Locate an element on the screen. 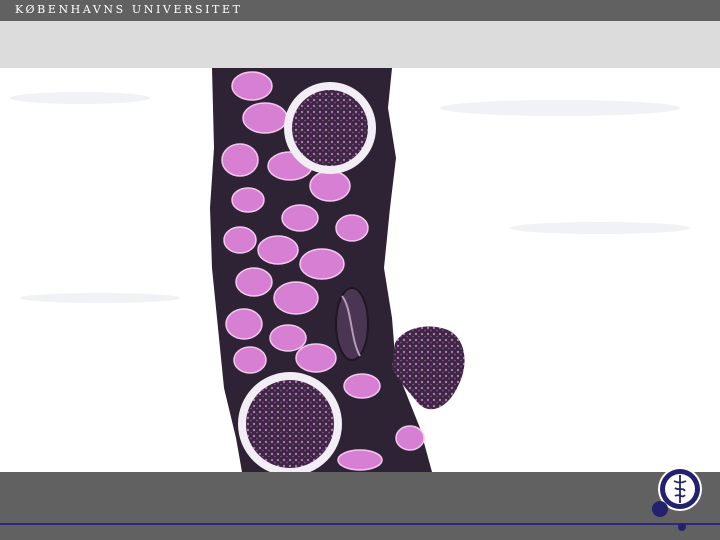 The image size is (720, 540). header-bar: KØBENHAVNS UNIVERSITET is located at coordinates (360, 10).